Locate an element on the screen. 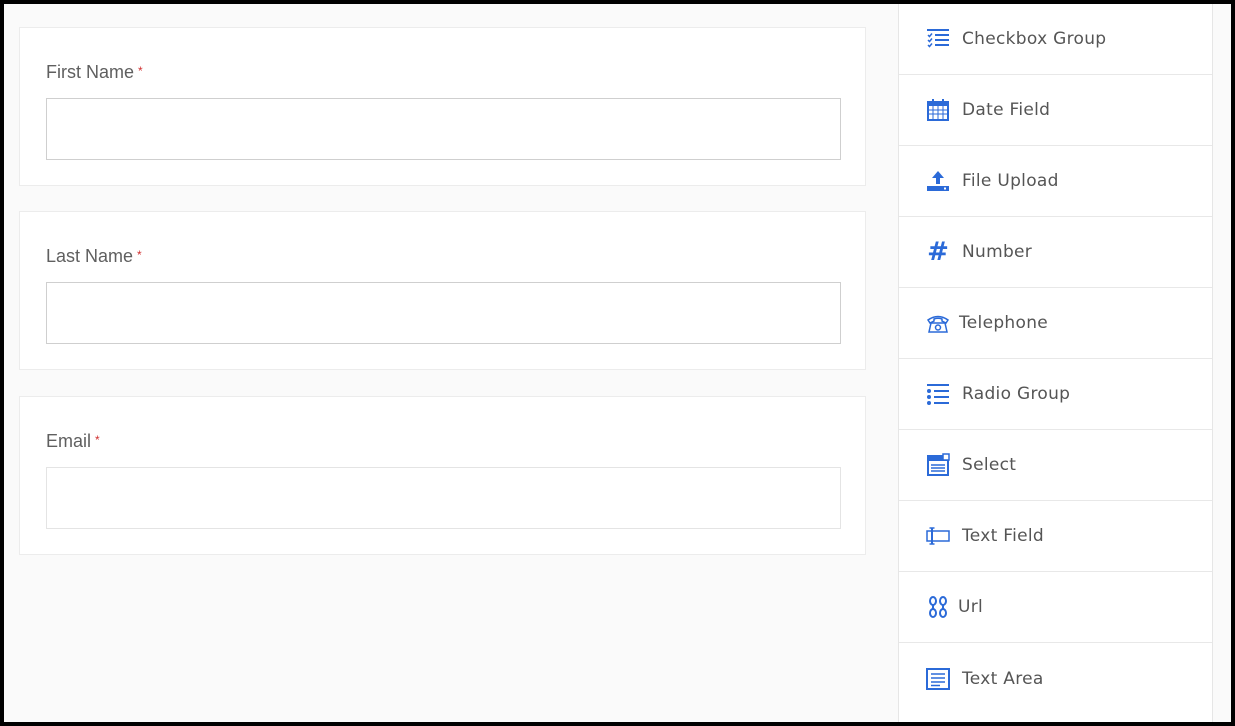 The width and height of the screenshot is (1235, 726). last-name-input is located at coordinates (443, 313).